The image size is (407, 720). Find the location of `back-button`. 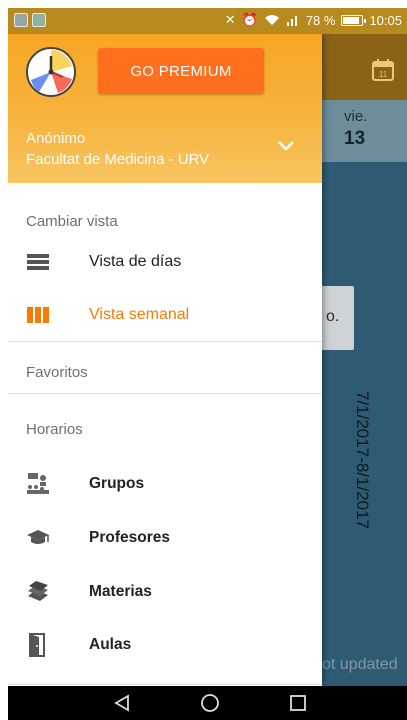

back-button is located at coordinates (122, 703).